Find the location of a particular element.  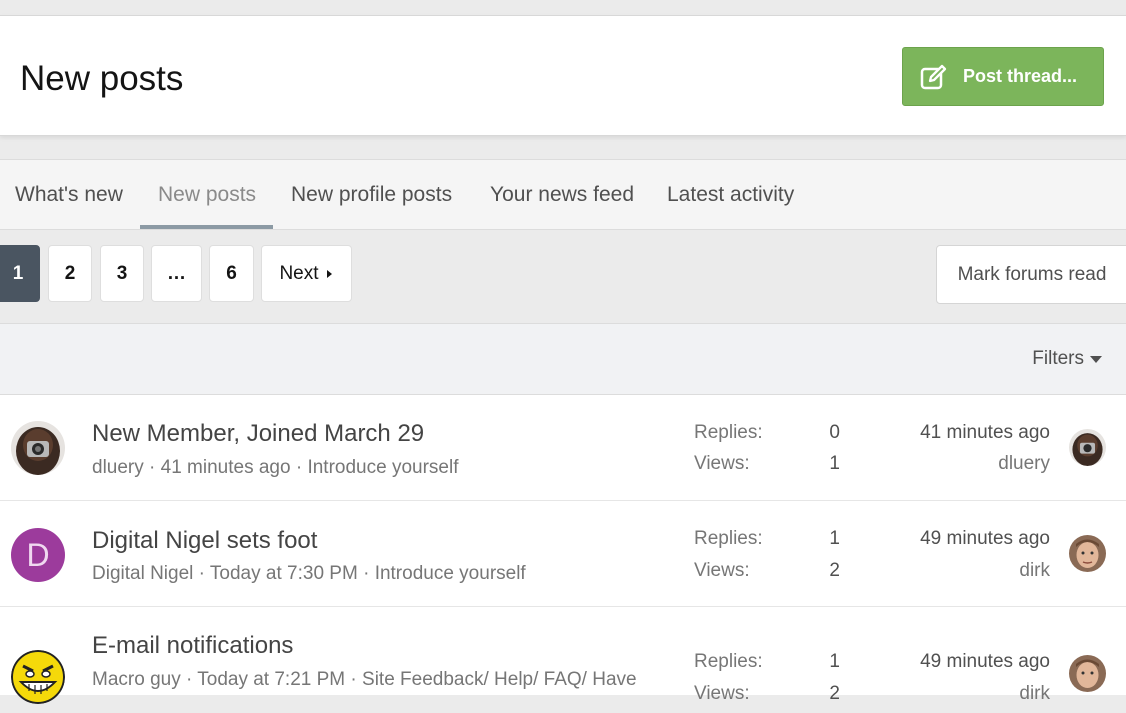

page-button-1: 1 is located at coordinates (20, 273).